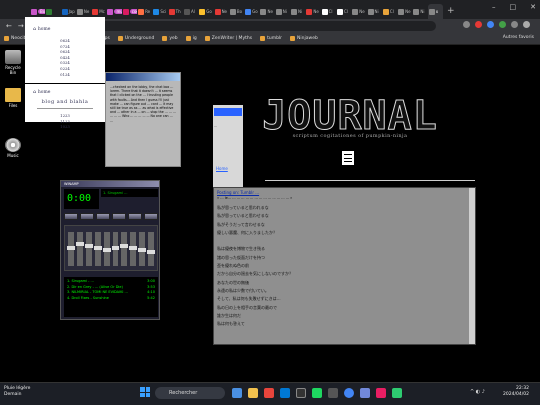 The image size is (540, 405). I want to click on mail-icon, so click(285, 393).